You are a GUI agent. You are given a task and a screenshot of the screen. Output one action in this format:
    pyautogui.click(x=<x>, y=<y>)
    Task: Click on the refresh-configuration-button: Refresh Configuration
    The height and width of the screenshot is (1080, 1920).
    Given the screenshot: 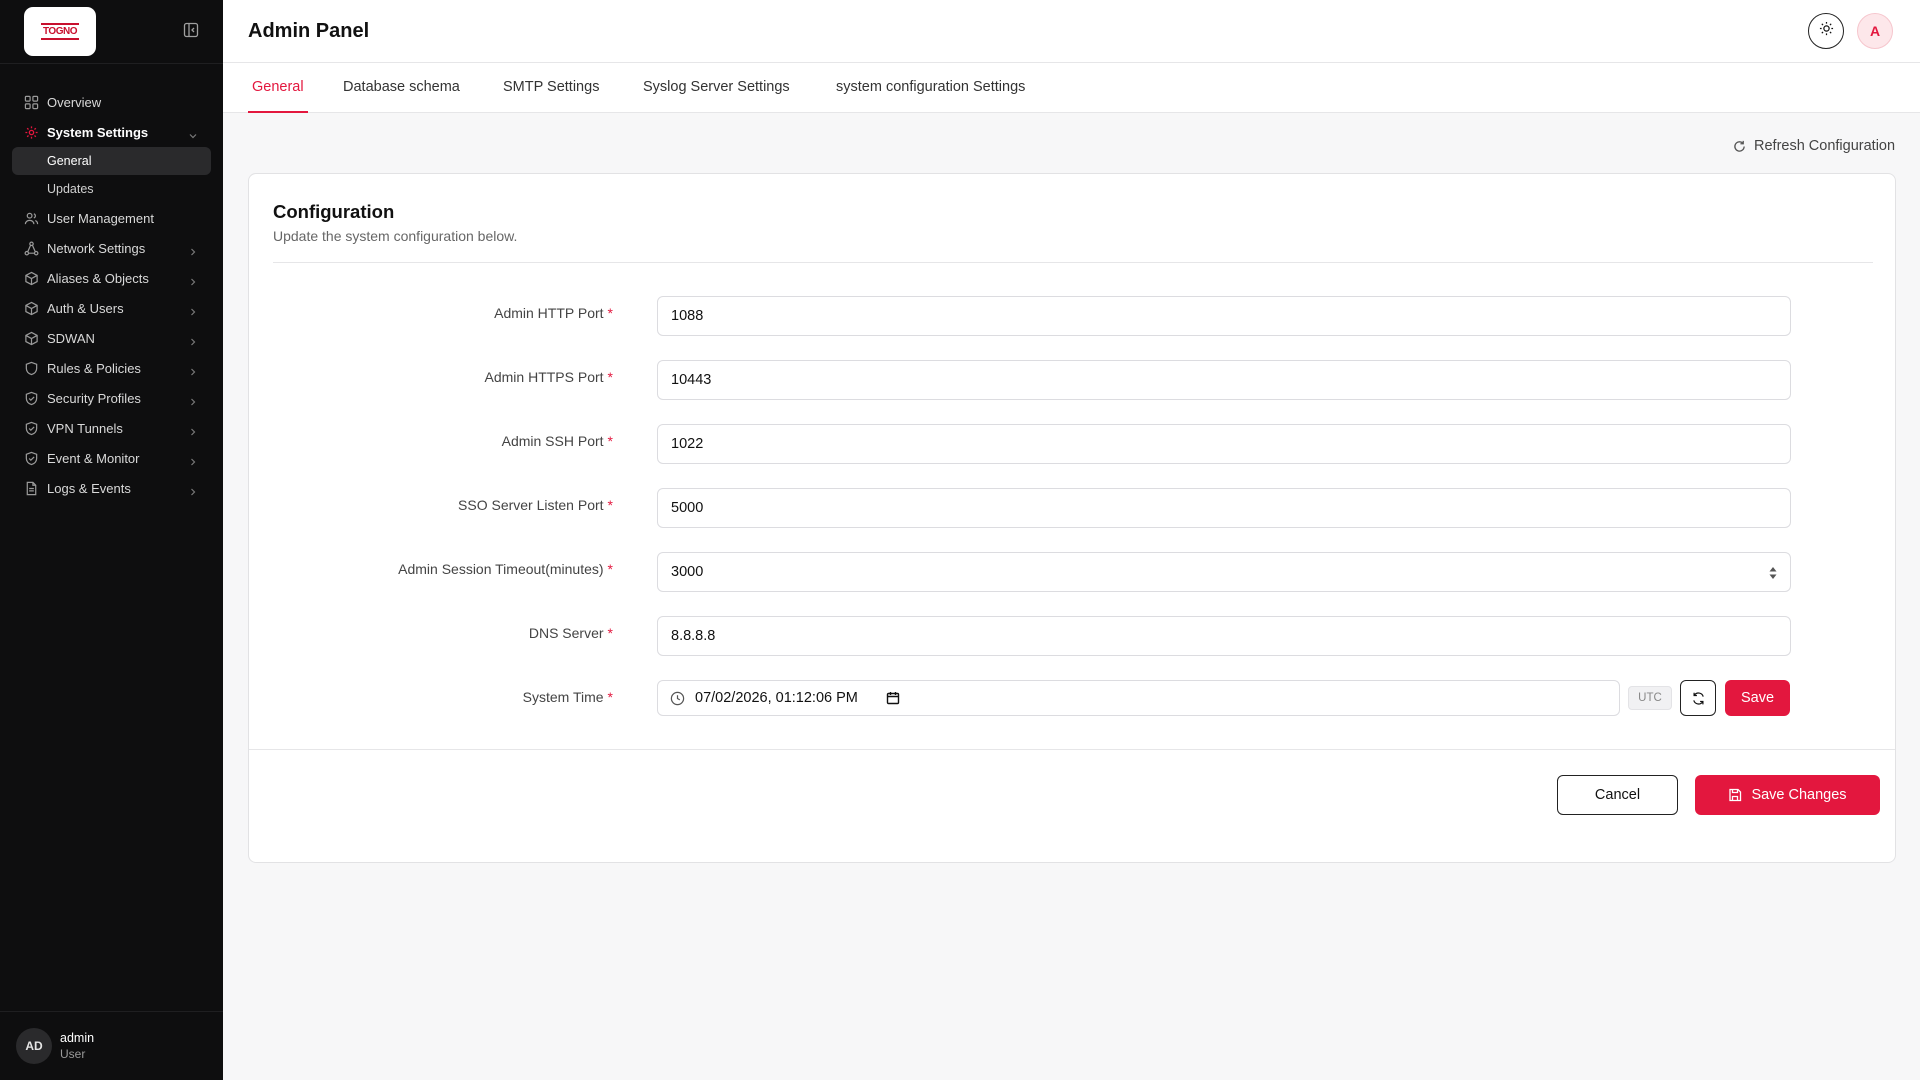 What is the action you would take?
    pyautogui.click(x=1814, y=146)
    